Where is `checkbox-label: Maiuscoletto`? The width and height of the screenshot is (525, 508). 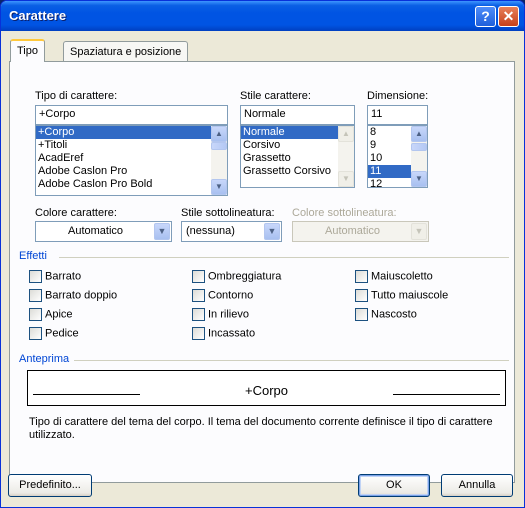
checkbox-label: Maiuscoletto is located at coordinates (402, 276).